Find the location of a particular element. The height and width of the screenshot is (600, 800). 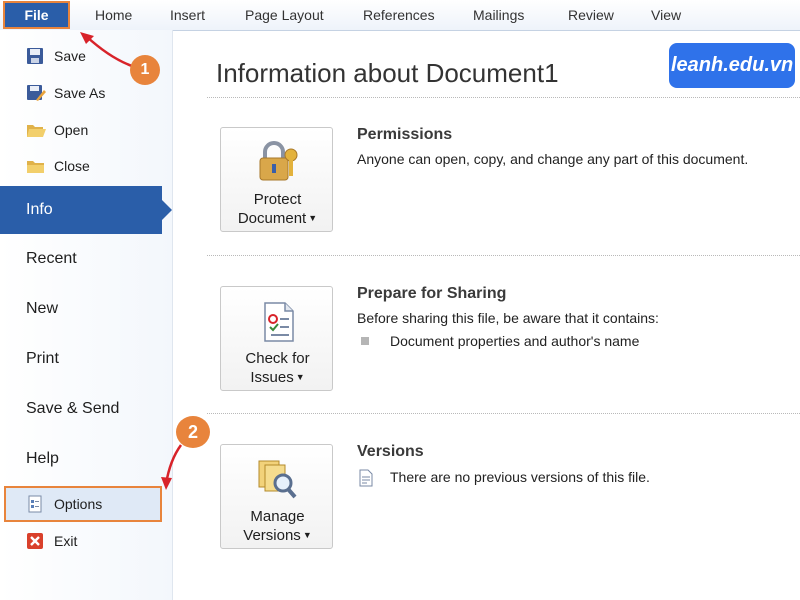

sharing-title: Prepare for Sharing is located at coordinates (432, 293).